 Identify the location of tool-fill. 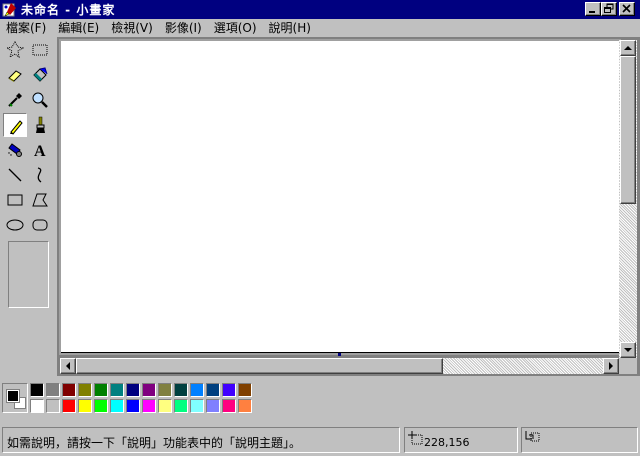
(40, 75).